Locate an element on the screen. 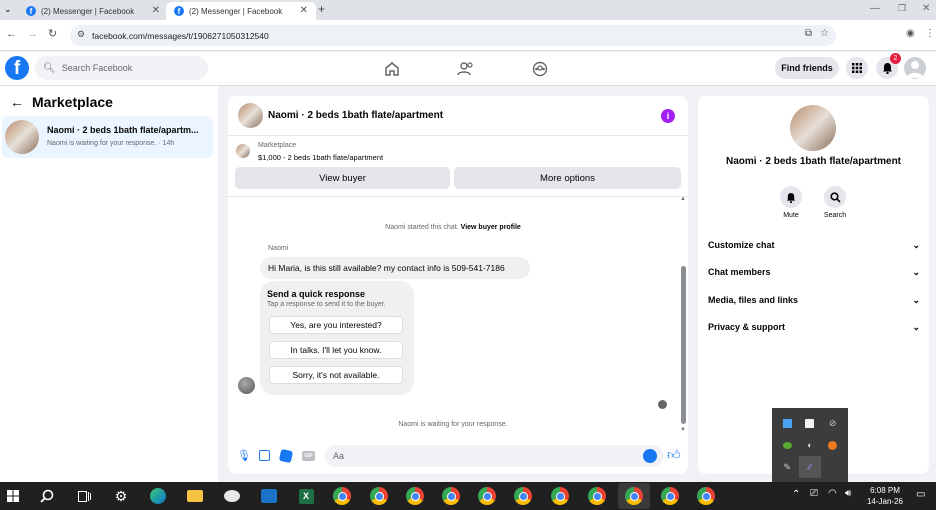 This screenshot has height=510, width=936. info-icon: i is located at coordinates (668, 116).